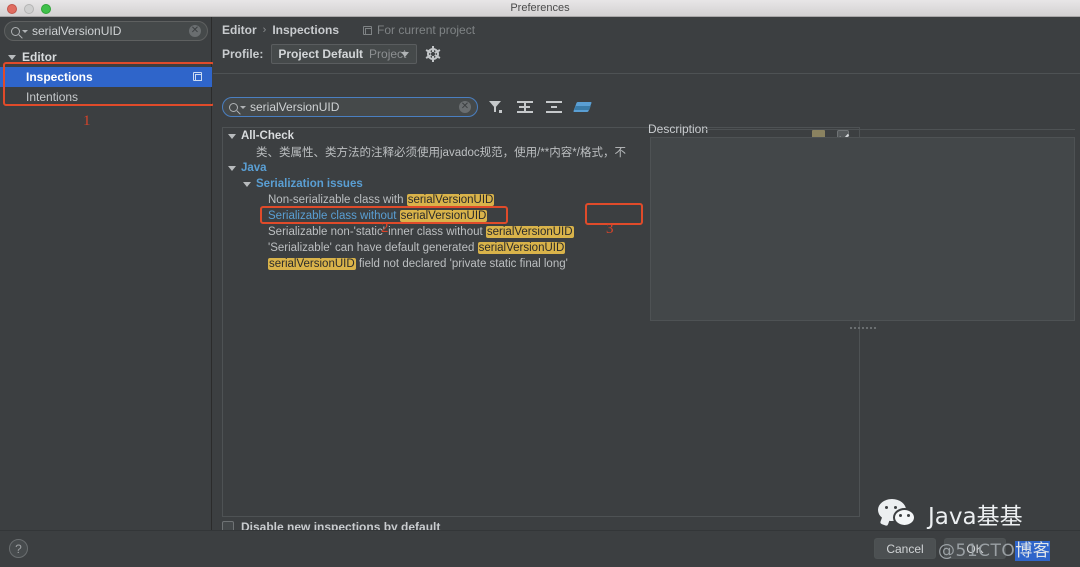 The height and width of the screenshot is (567, 1080). I want to click on project-scope-icon, so click(368, 30).